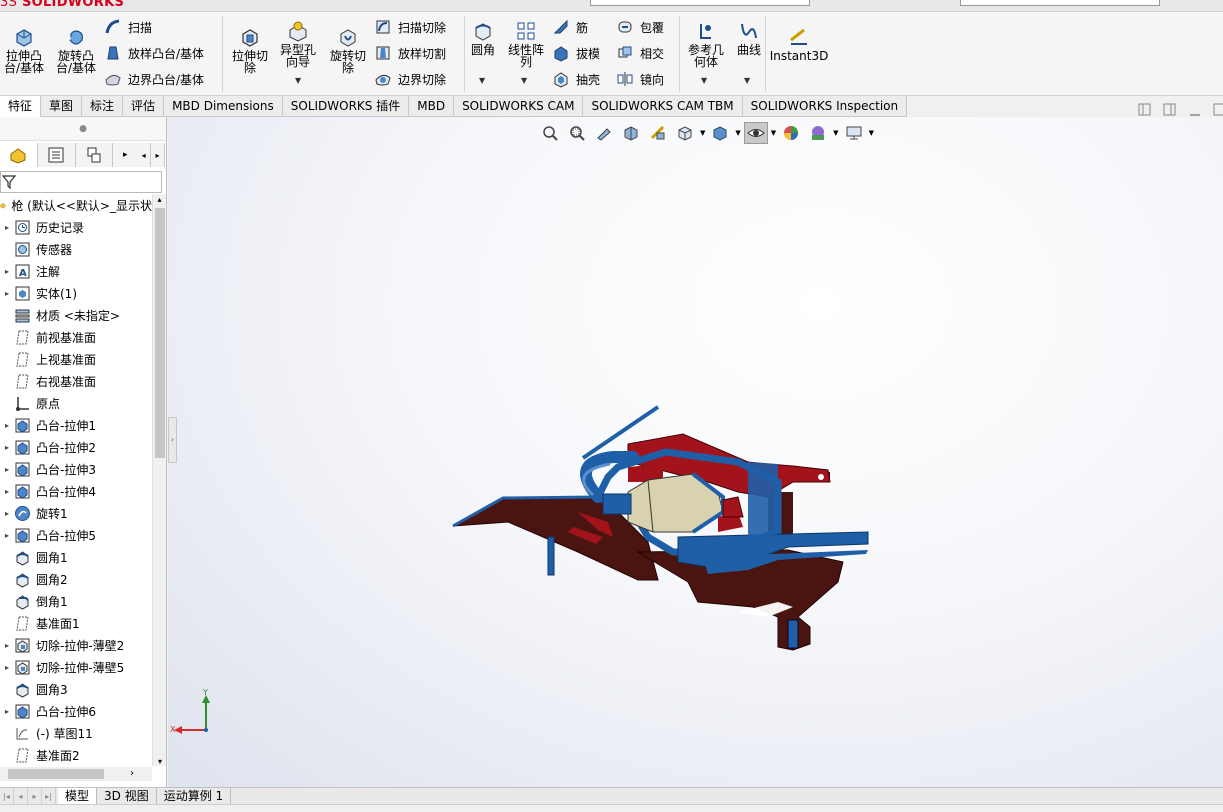  Describe the element at coordinates (76, 205) in the screenshot. I see `tree-root-part: 枪 (默认<<默认>_显示状` at that location.